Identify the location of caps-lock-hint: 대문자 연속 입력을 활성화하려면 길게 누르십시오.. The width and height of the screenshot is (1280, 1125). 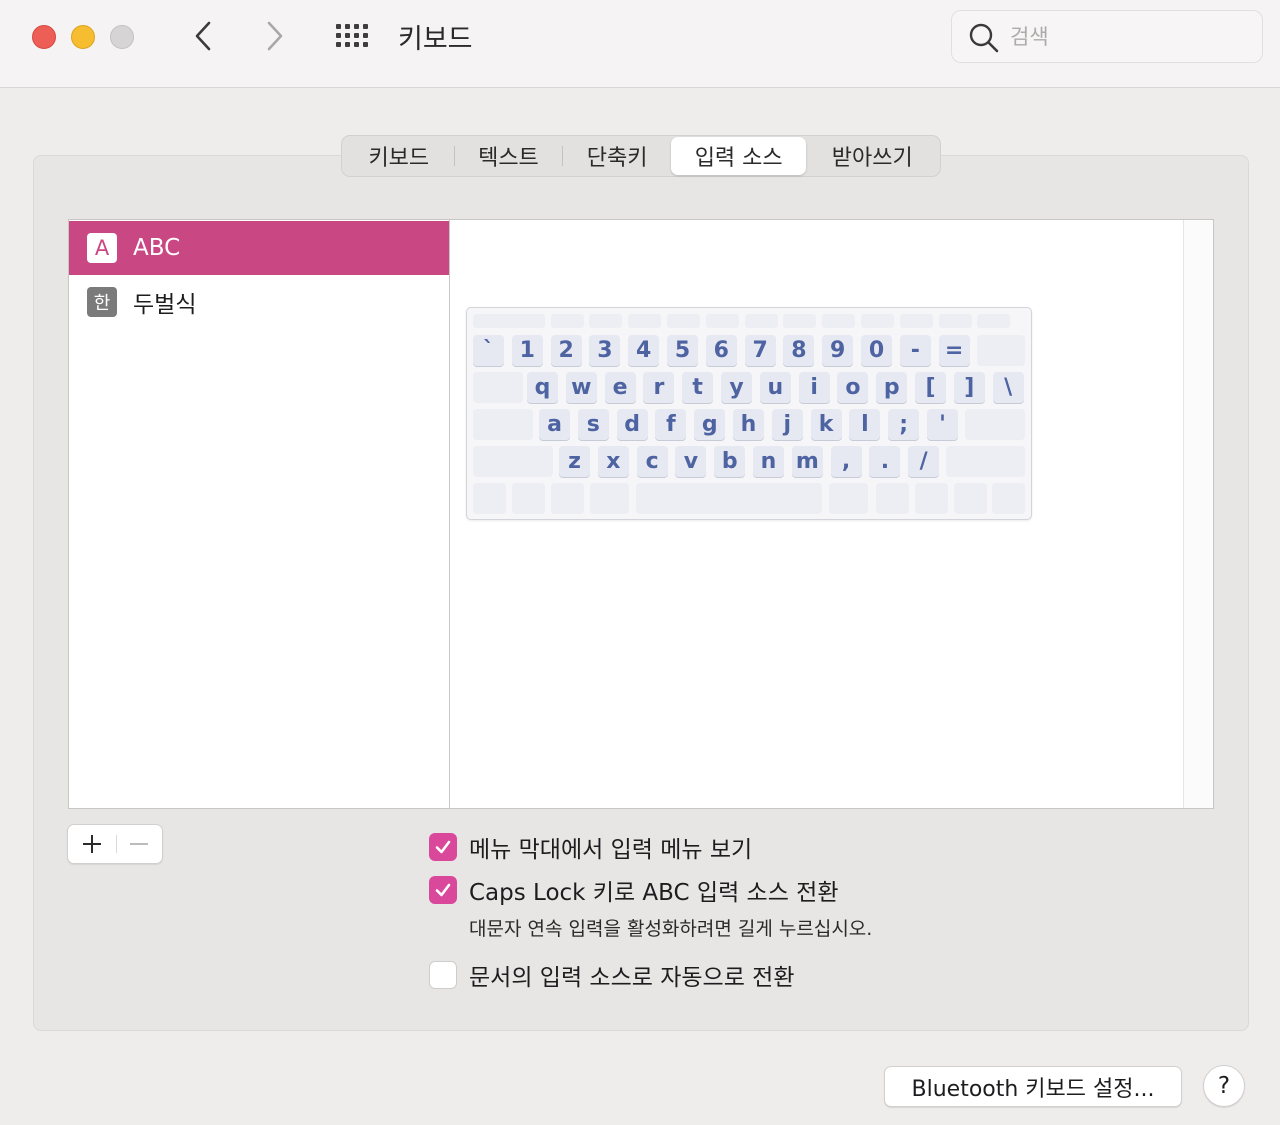
(671, 929).